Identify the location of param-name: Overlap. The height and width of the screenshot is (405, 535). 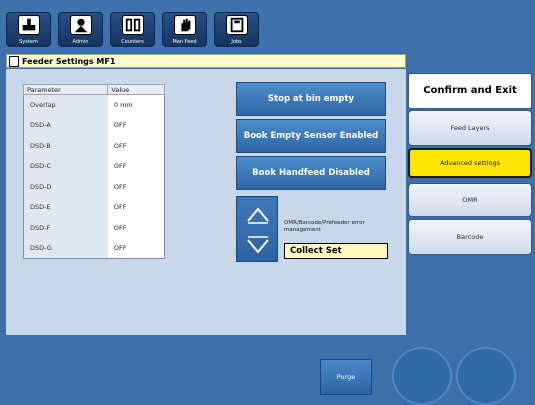
(65, 104).